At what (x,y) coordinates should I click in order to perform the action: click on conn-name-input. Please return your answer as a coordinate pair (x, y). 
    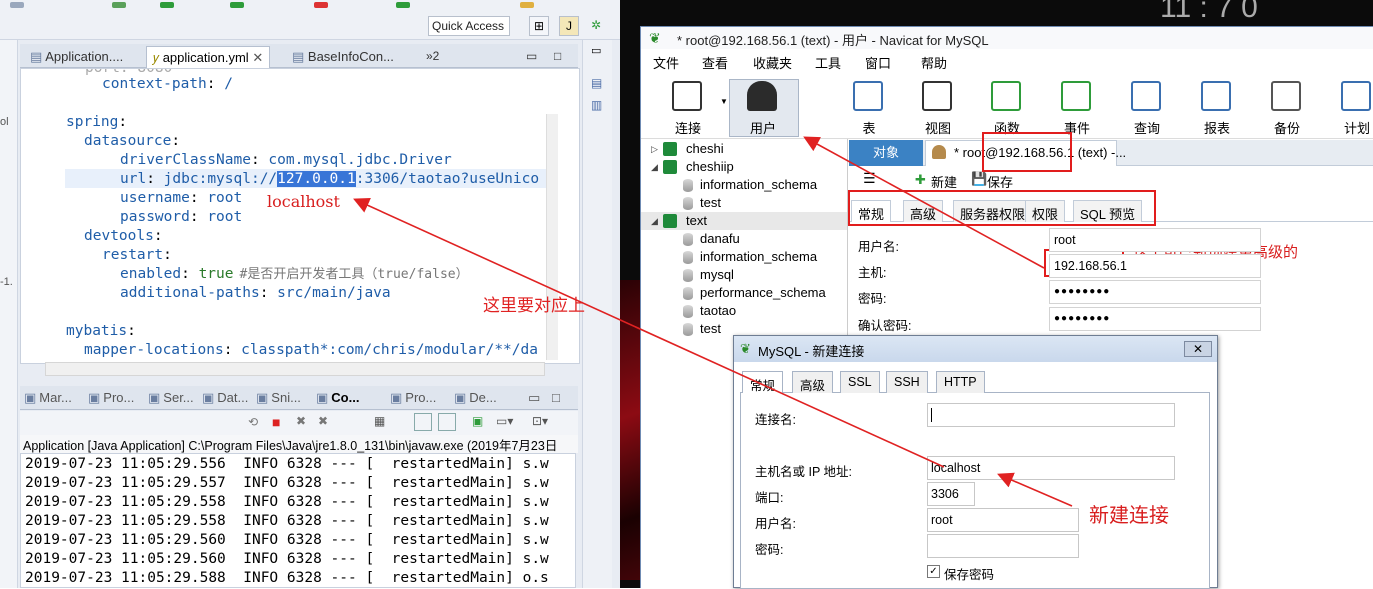
    Looking at the image, I should click on (1051, 415).